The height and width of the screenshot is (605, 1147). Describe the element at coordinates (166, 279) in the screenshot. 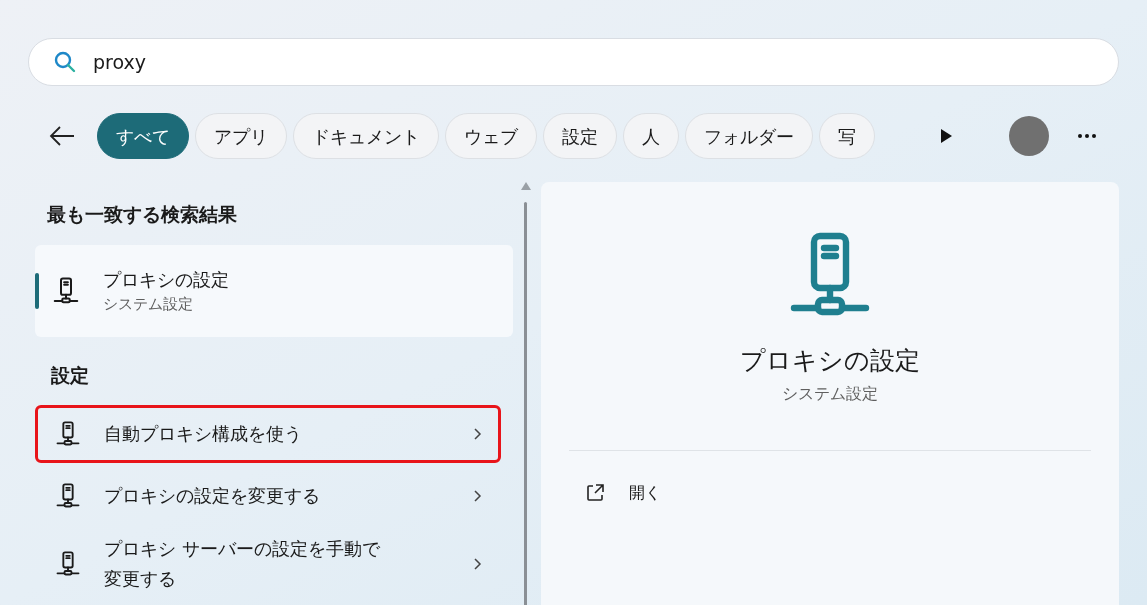

I see `result-title: プロキシの設定` at that location.